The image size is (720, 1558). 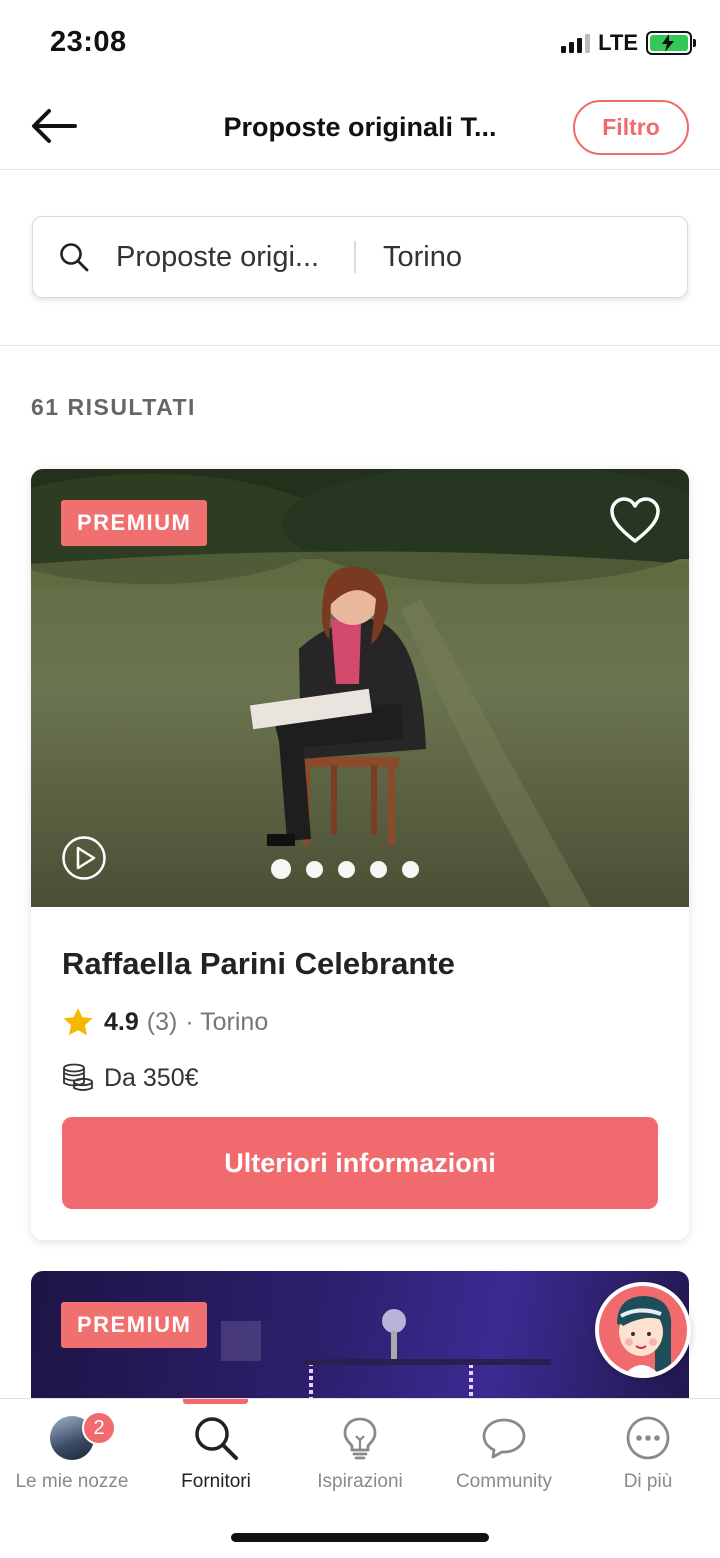 What do you see at coordinates (360, 1163) in the screenshot?
I see `more-info-button: Ulteriori informazioni` at bounding box center [360, 1163].